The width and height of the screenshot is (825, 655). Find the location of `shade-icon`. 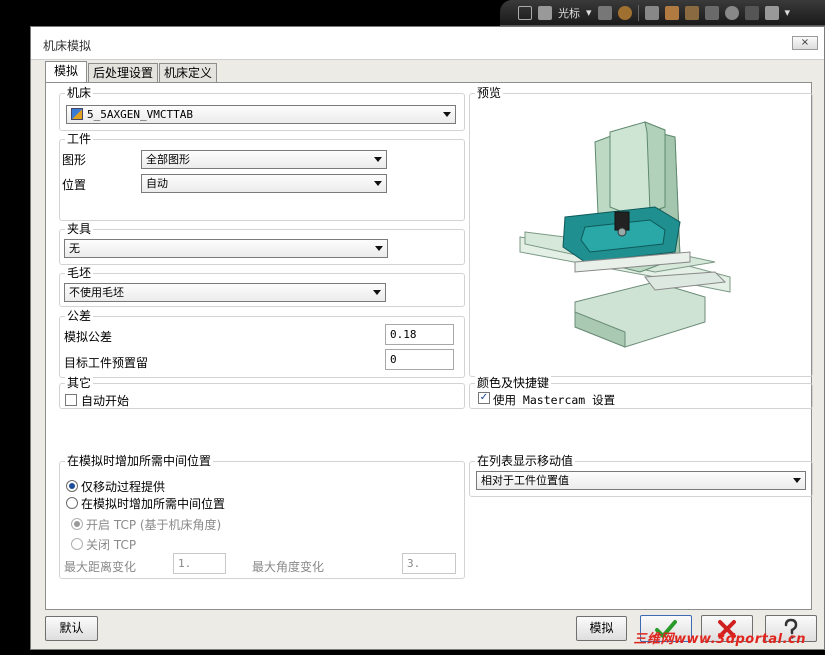

shade-icon is located at coordinates (671, 12).